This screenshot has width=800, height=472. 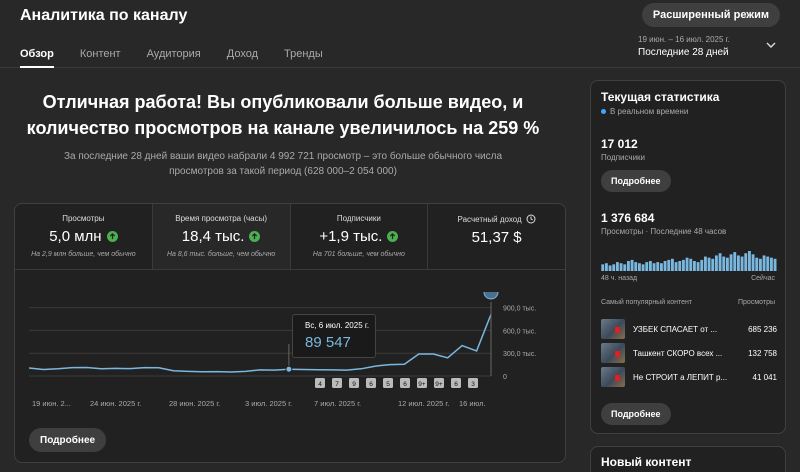 What do you see at coordinates (664, 231) in the screenshot?
I see `views-48h-label: Просмотры · Последние 48 часов` at bounding box center [664, 231].